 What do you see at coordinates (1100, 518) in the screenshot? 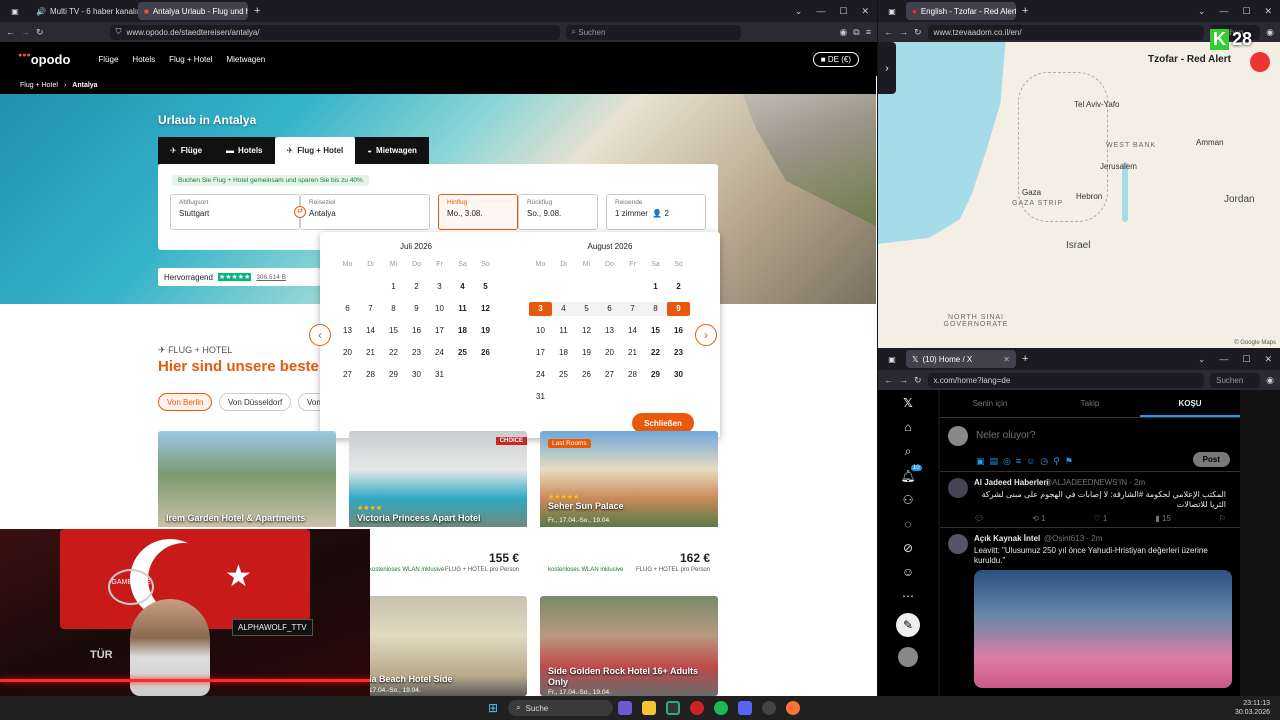
I see `like-icon: ♡ 1` at bounding box center [1100, 518].